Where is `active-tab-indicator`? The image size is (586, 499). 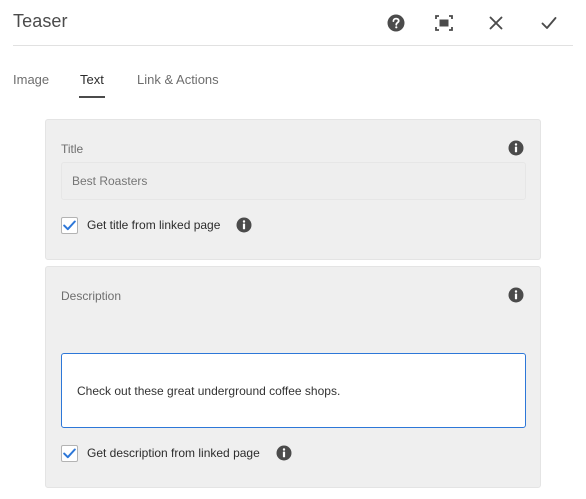 active-tab-indicator is located at coordinates (92, 97).